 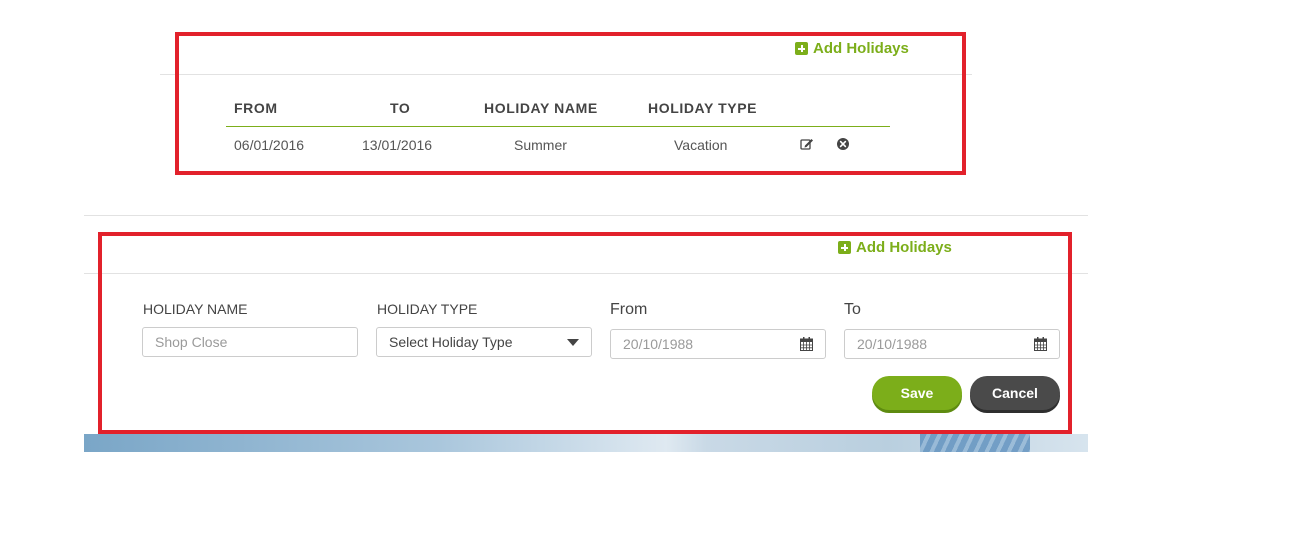 What do you see at coordinates (852, 309) in the screenshot?
I see `to-label: To` at bounding box center [852, 309].